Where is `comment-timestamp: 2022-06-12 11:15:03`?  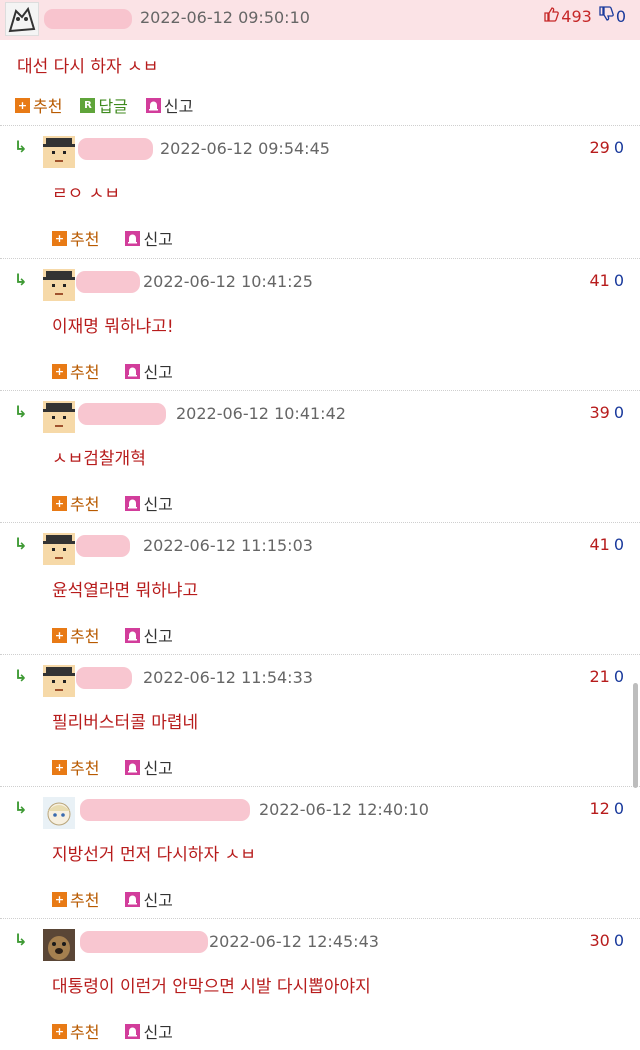 comment-timestamp: 2022-06-12 11:15:03 is located at coordinates (228, 545).